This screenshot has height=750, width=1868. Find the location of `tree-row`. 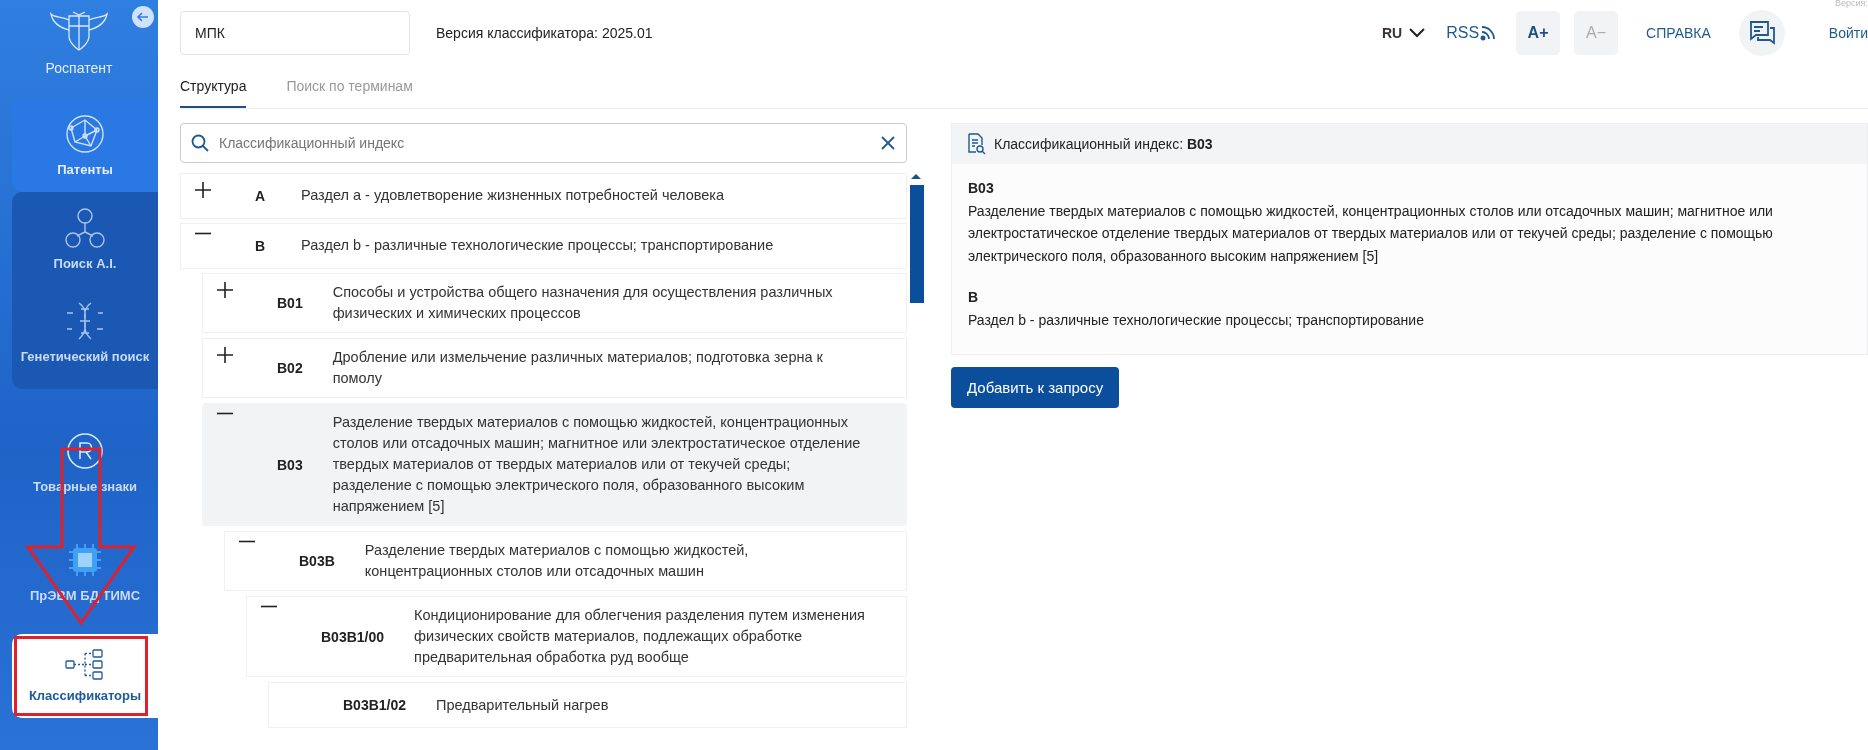

tree-row is located at coordinates (554, 465).